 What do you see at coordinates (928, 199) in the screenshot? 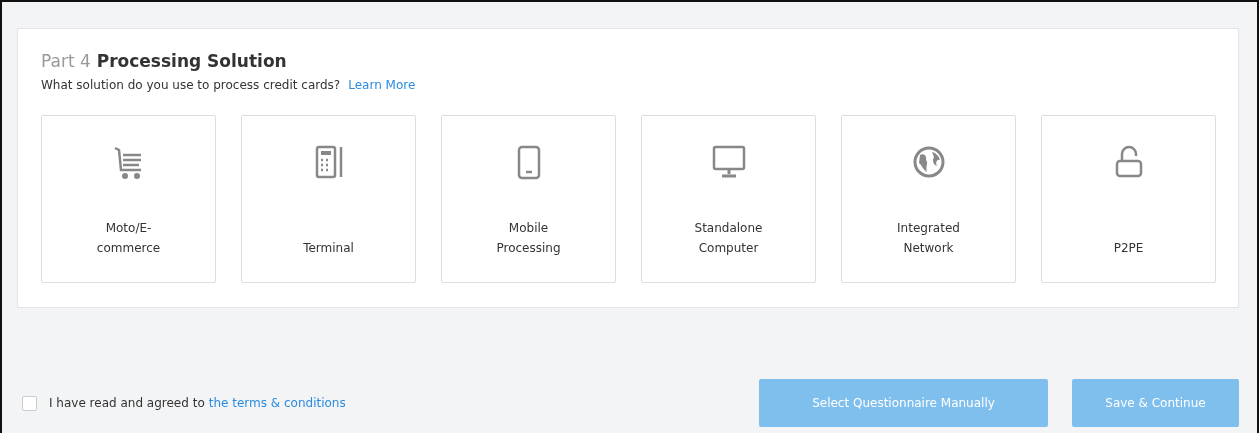
I see `option-tile: Integrated Network` at bounding box center [928, 199].